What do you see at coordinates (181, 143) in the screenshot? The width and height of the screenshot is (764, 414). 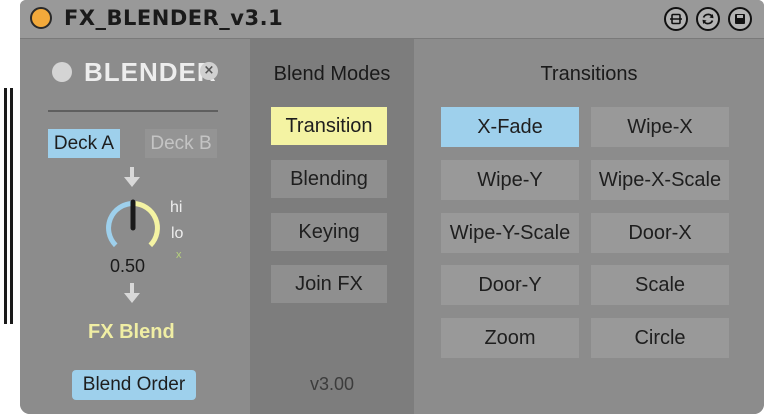 I see `deck-b-button: Deck B` at bounding box center [181, 143].